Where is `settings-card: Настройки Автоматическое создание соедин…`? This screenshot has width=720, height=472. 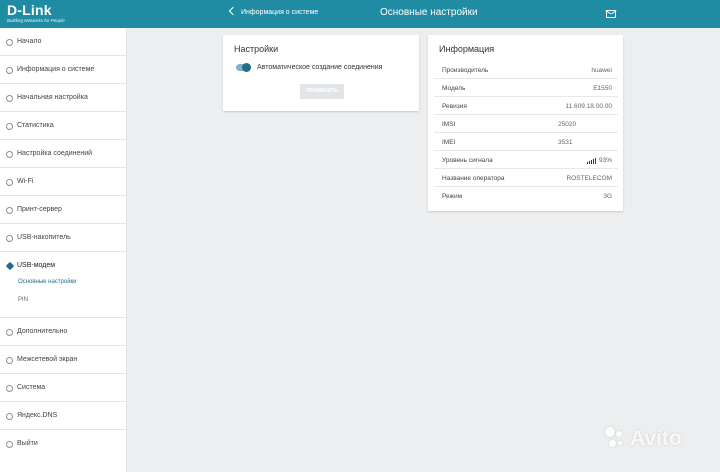
settings-card: Настройки Автоматическое создание соедин… is located at coordinates (321, 73).